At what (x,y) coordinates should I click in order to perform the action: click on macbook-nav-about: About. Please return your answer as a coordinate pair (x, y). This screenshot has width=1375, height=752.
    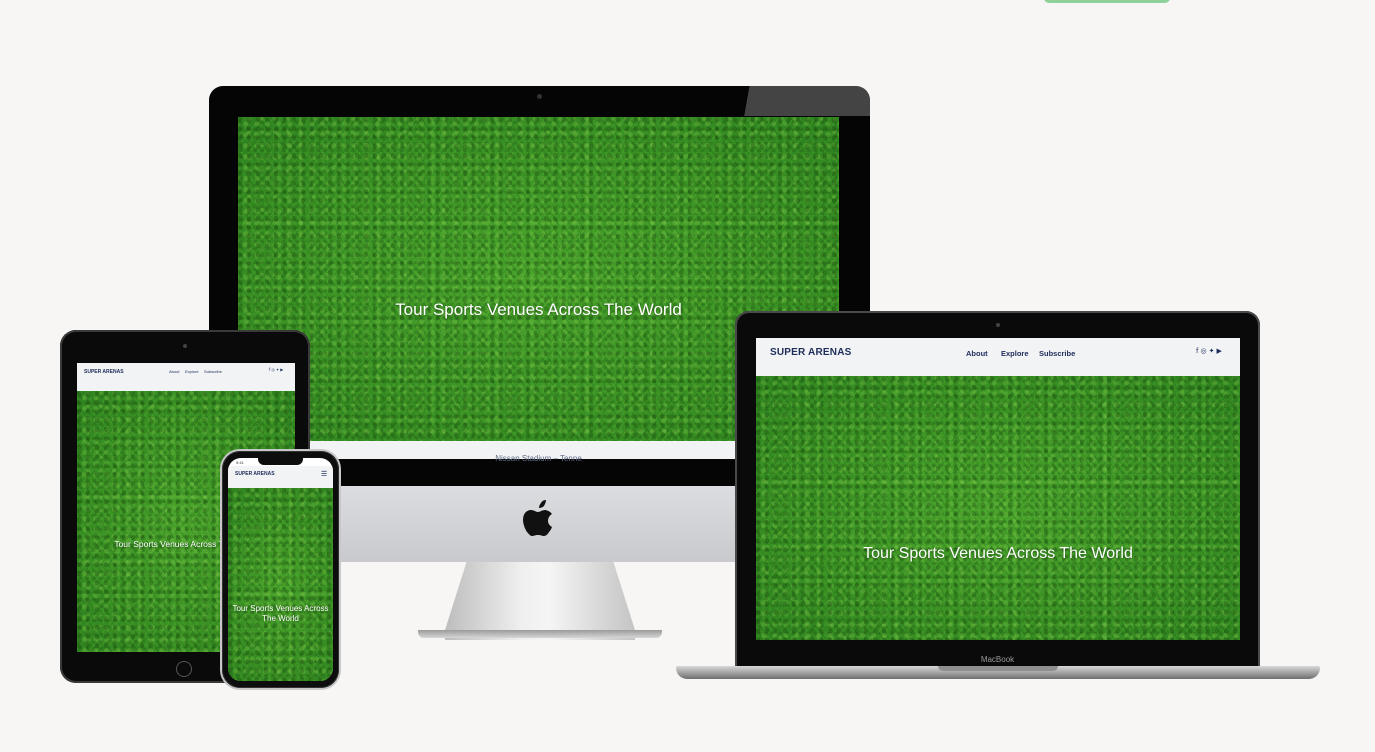
    Looking at the image, I should click on (977, 353).